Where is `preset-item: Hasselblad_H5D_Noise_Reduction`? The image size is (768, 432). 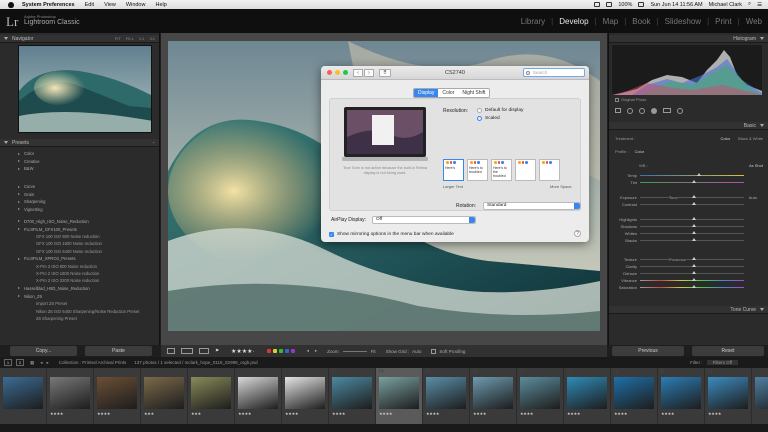 preset-item: Hasselblad_H5D_Noise_Reduction is located at coordinates (81, 288).